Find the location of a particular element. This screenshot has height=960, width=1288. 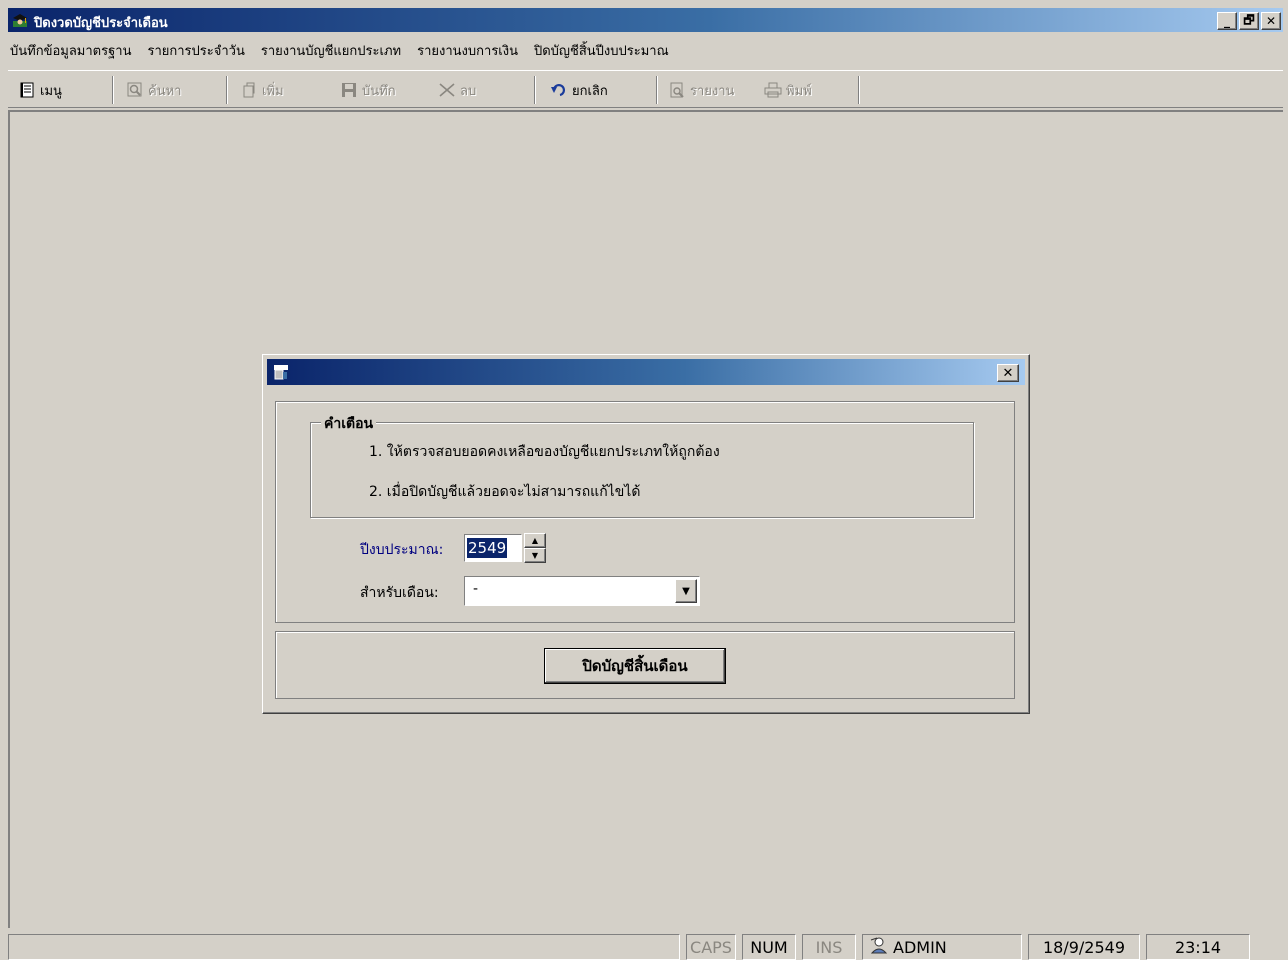

restore-button: 🗗 is located at coordinates (1249, 21).